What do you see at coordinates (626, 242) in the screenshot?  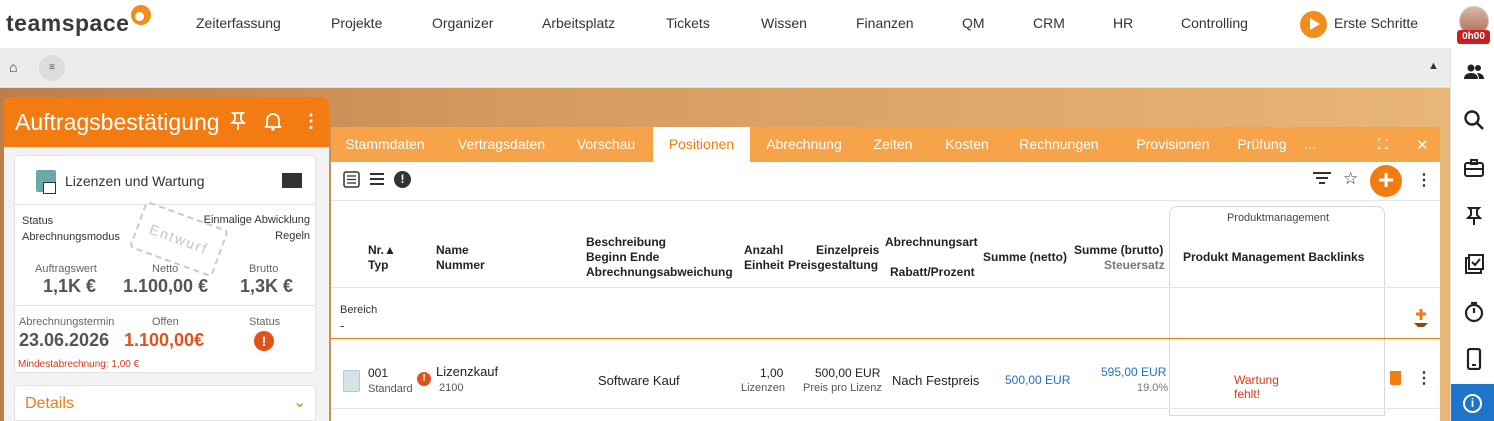 I see `col-beschreibung: Beschreibung` at bounding box center [626, 242].